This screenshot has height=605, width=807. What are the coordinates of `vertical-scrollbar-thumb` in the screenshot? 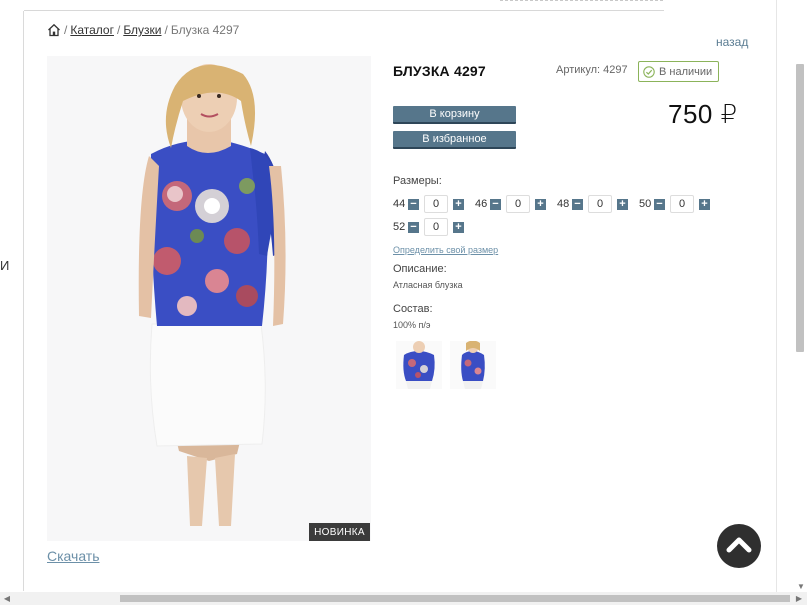 It's located at (800, 208).